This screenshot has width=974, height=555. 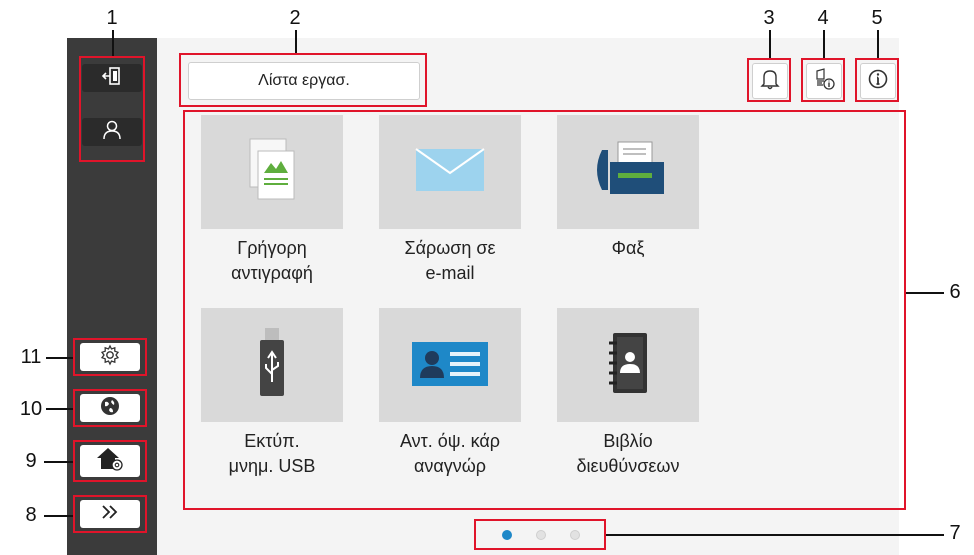 What do you see at coordinates (31, 357) in the screenshot?
I see `callout-11: 11` at bounding box center [31, 357].